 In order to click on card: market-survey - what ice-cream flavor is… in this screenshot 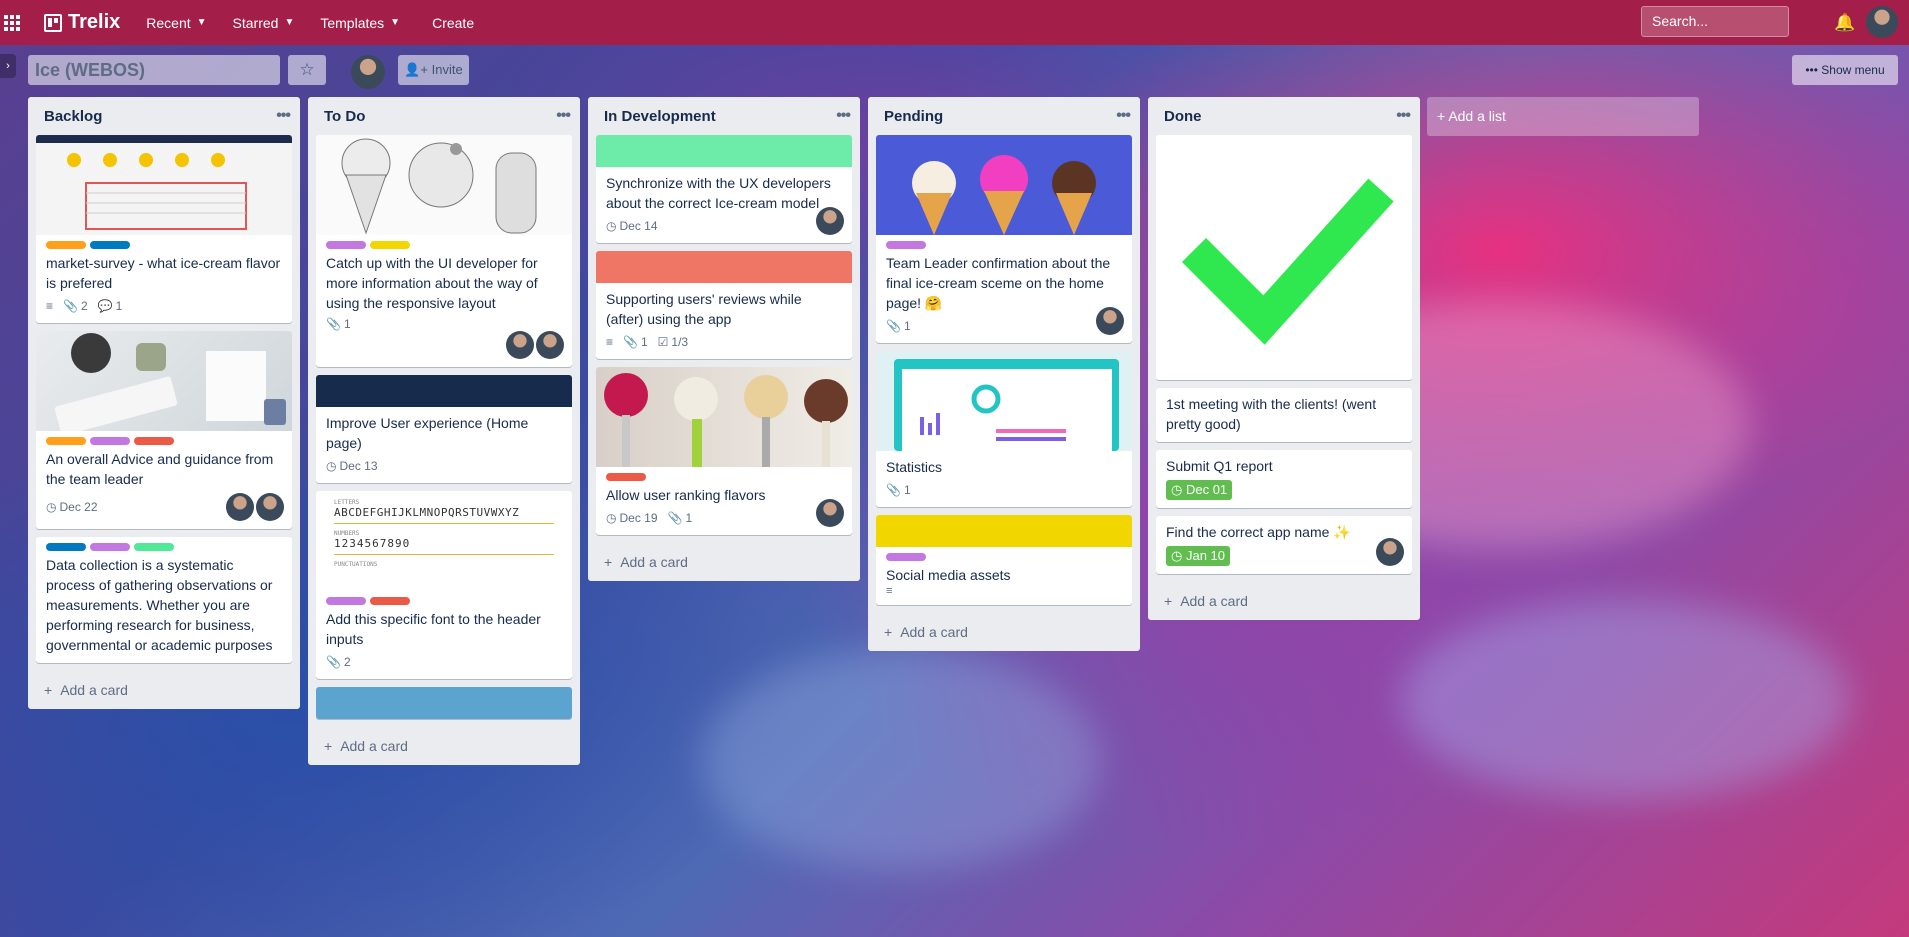, I will do `click(164, 229)`.